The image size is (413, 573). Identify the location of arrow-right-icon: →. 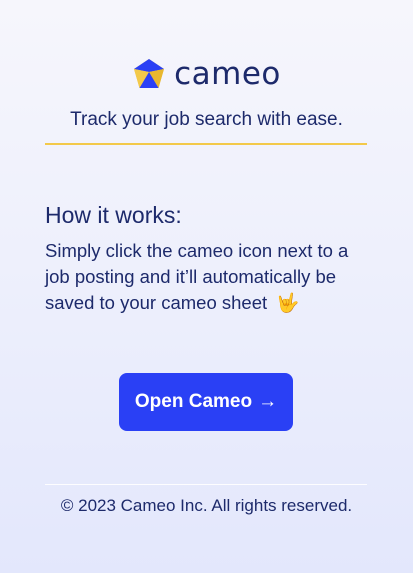
(268, 401).